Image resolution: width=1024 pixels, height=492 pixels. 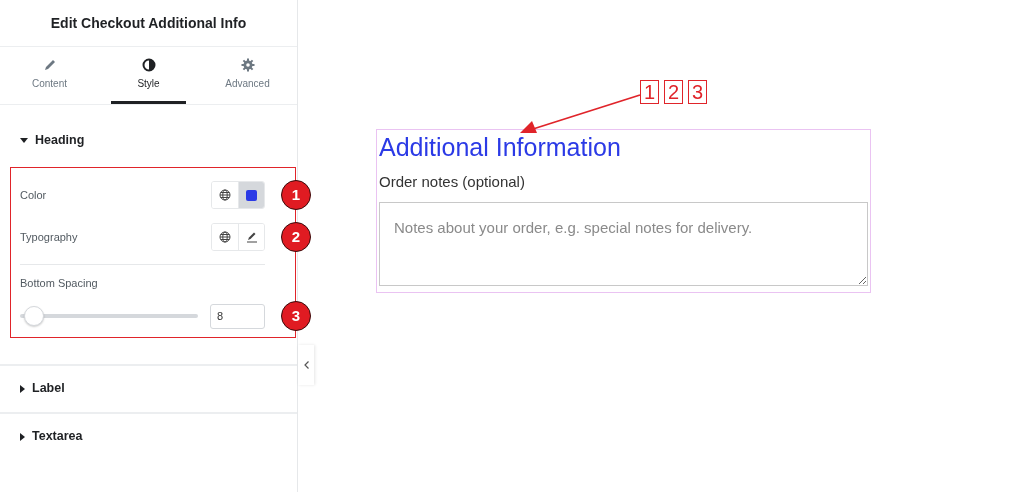 What do you see at coordinates (33, 195) in the screenshot?
I see `control-label: Color` at bounding box center [33, 195].